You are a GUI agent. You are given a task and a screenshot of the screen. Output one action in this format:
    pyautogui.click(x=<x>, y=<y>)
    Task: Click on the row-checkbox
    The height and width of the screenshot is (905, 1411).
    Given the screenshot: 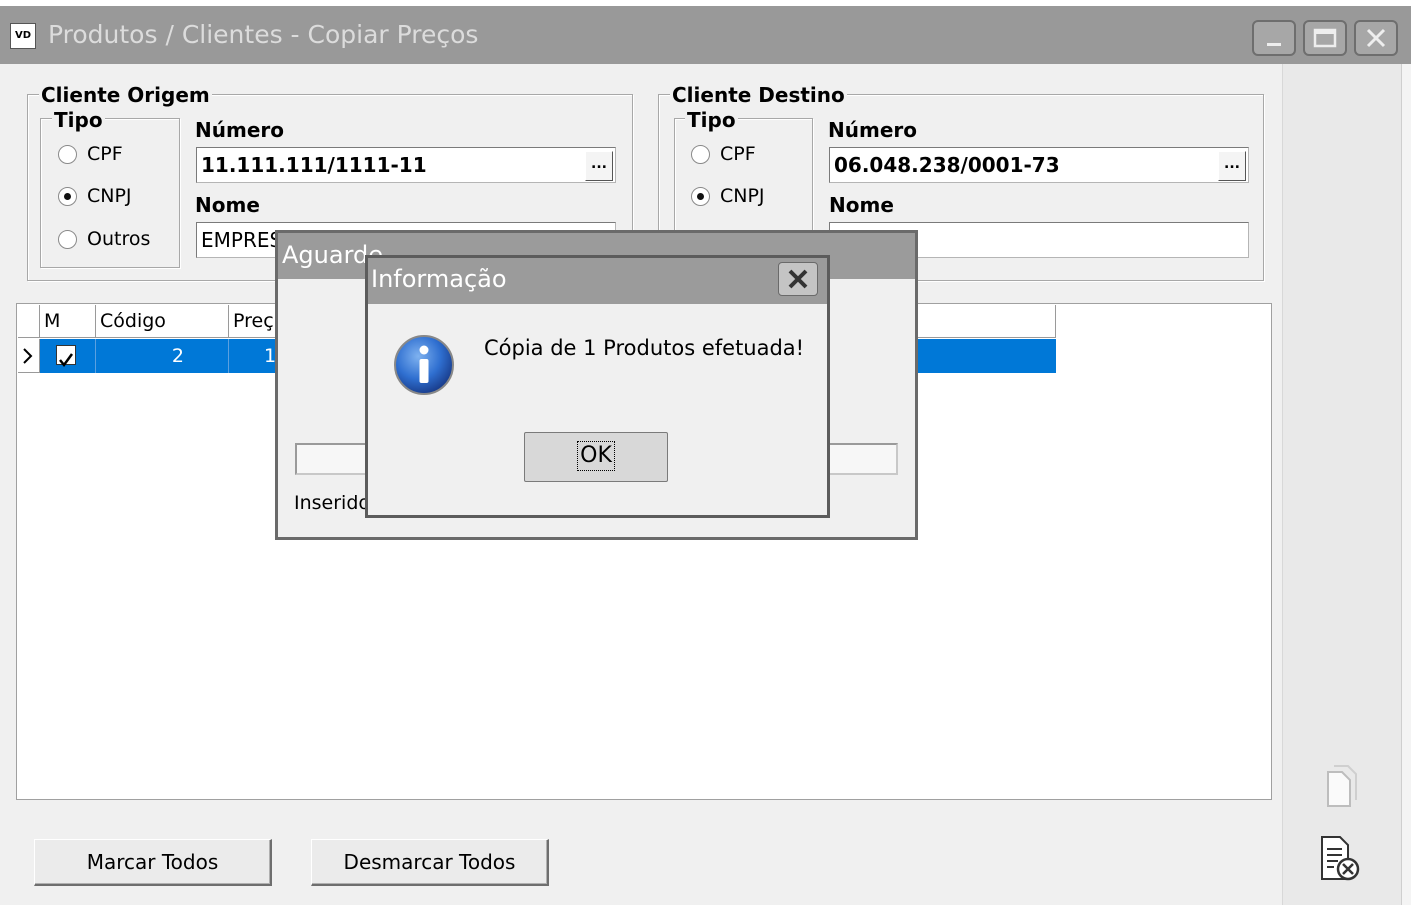 What is the action you would take?
    pyautogui.click(x=66, y=356)
    